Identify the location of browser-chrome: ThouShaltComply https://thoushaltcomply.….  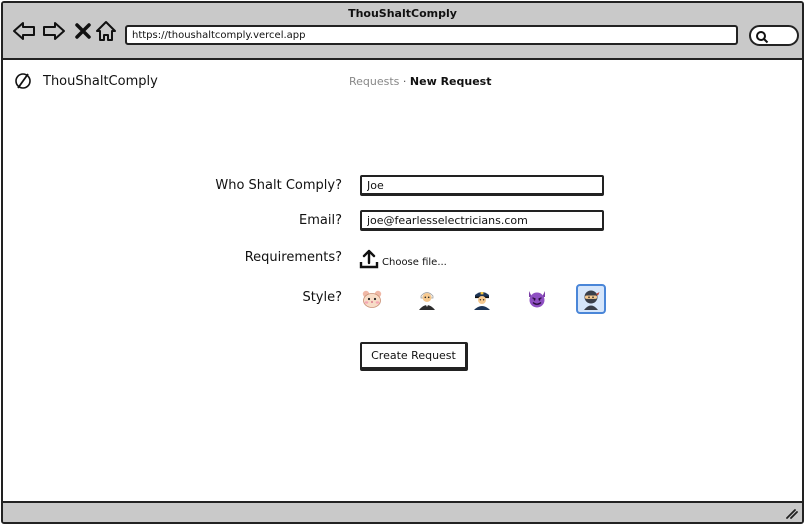
(402, 31).